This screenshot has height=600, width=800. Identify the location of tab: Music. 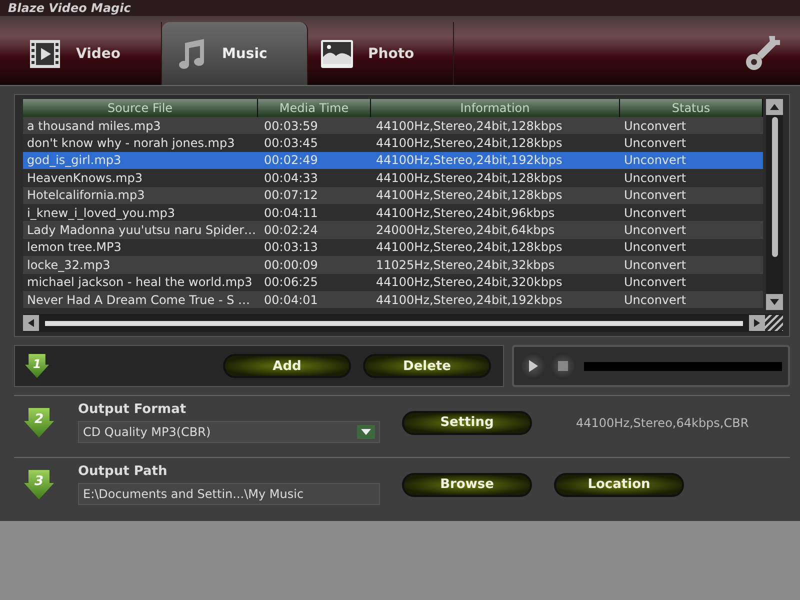
(235, 53).